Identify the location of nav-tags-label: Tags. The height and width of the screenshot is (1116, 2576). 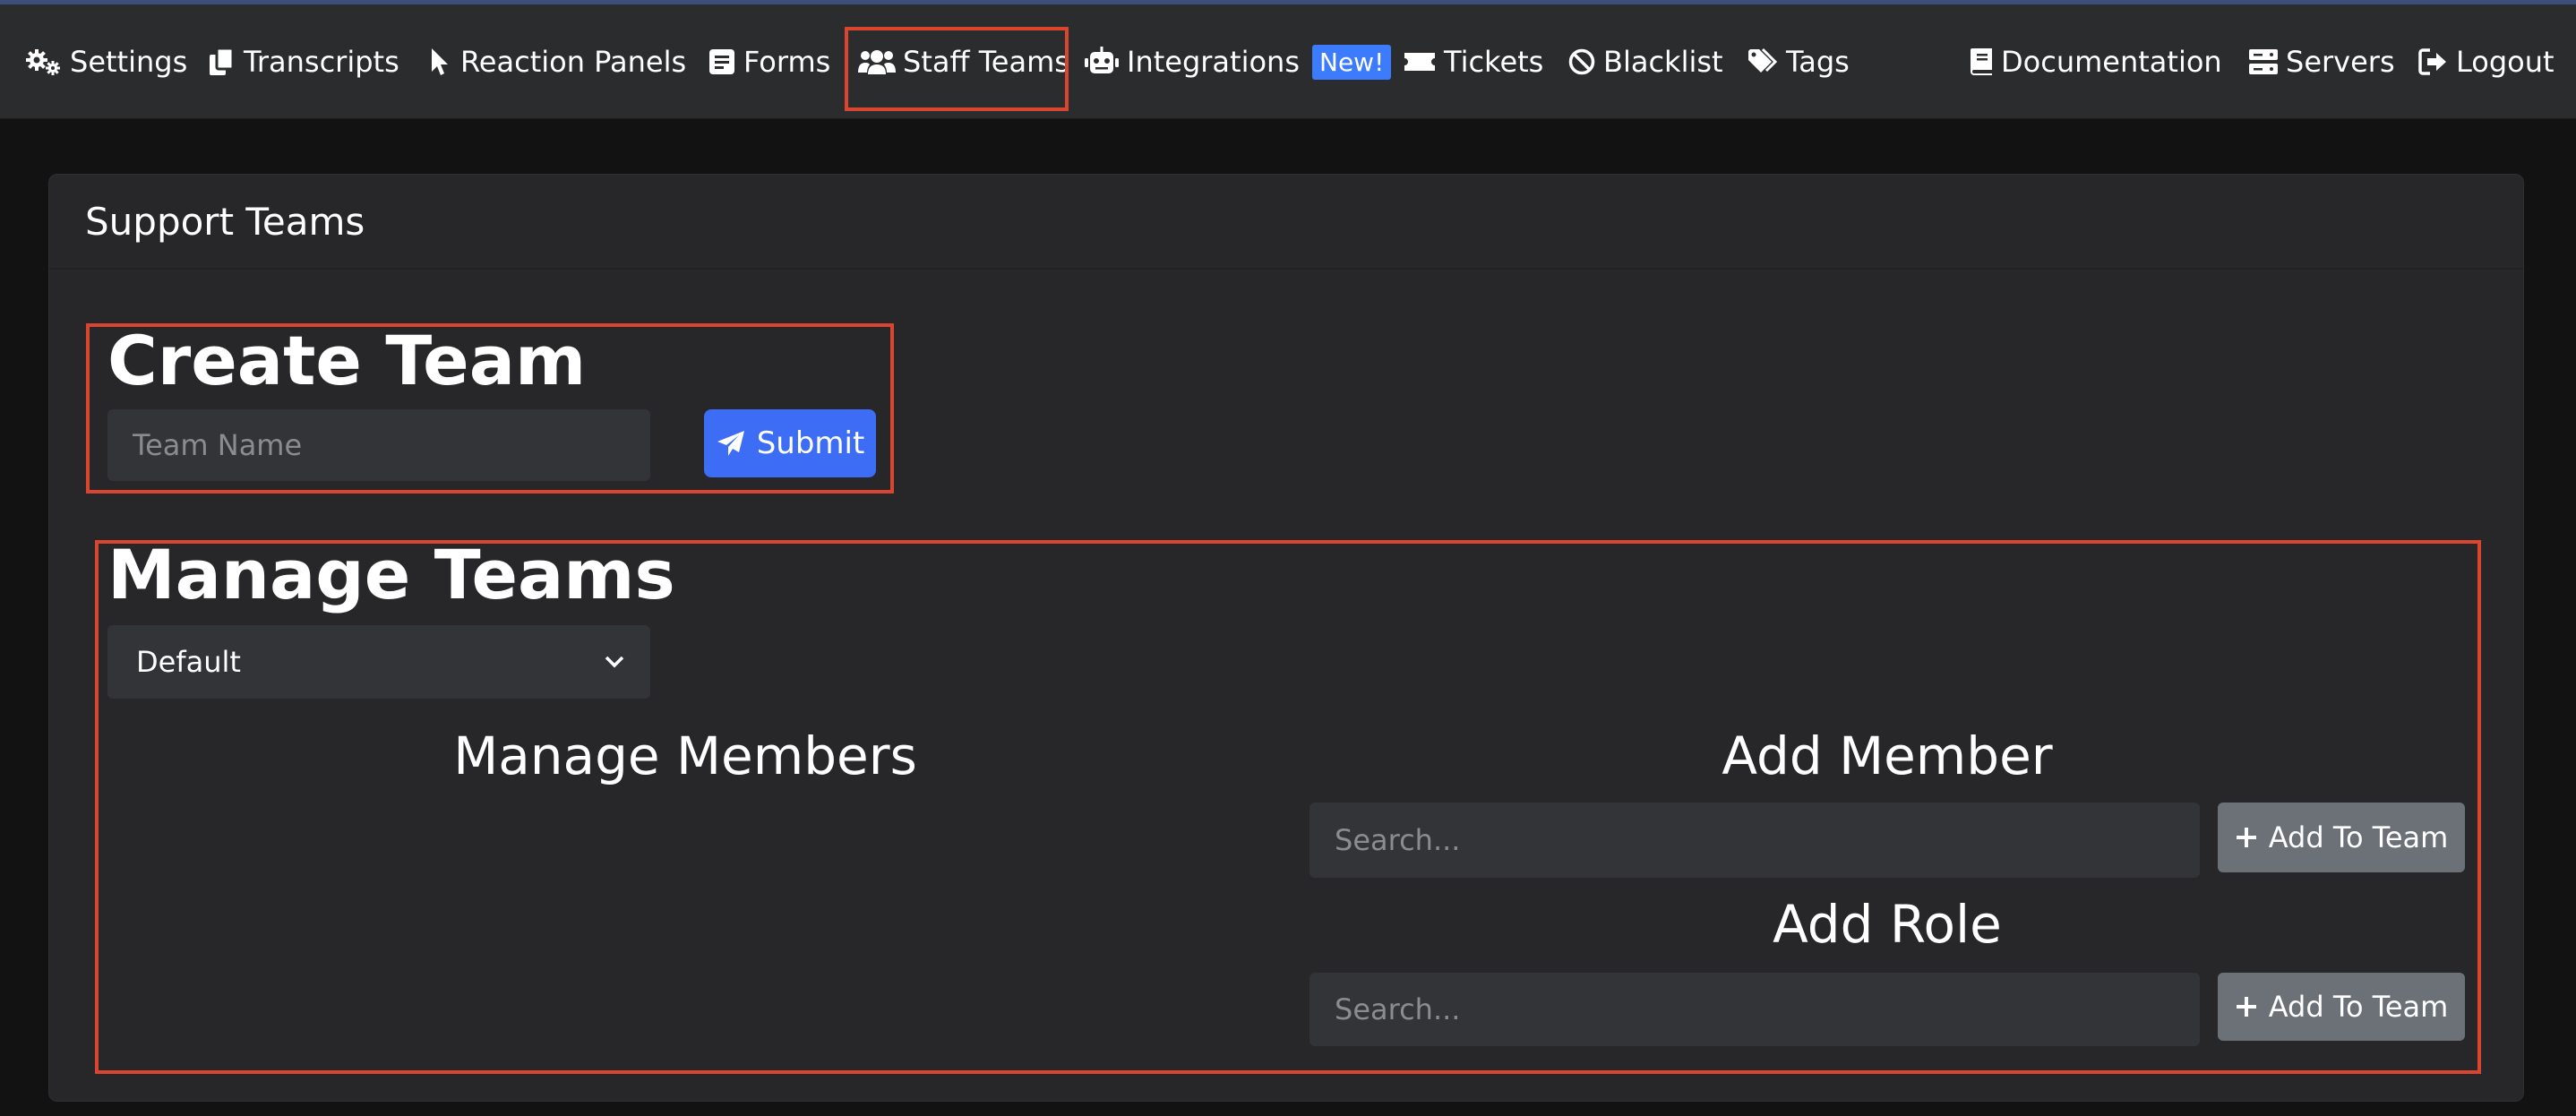
(1818, 62).